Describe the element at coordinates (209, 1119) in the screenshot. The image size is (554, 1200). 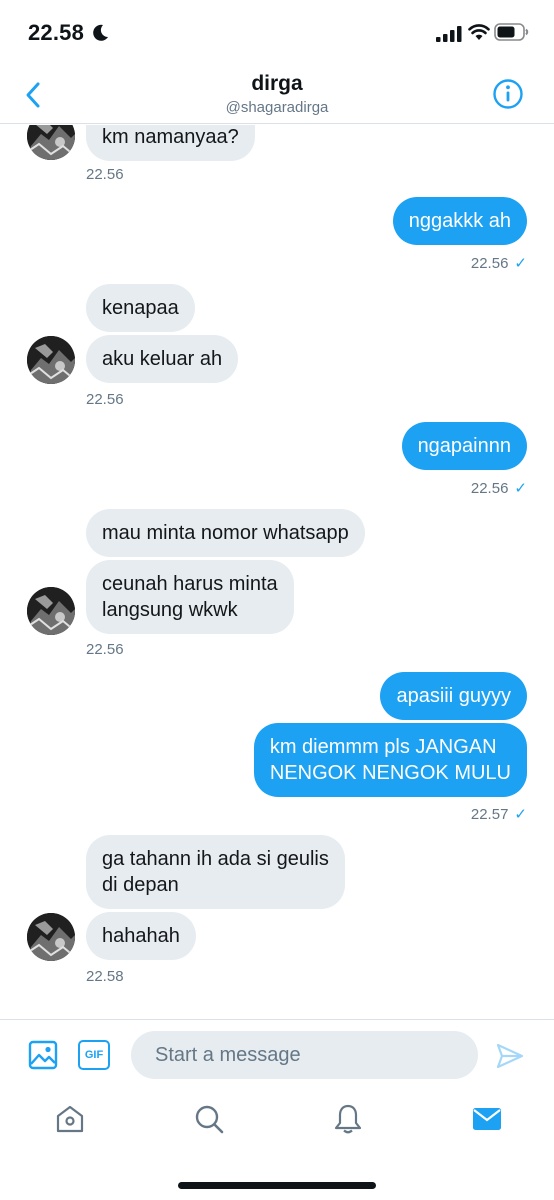
I see `search-icon` at that location.